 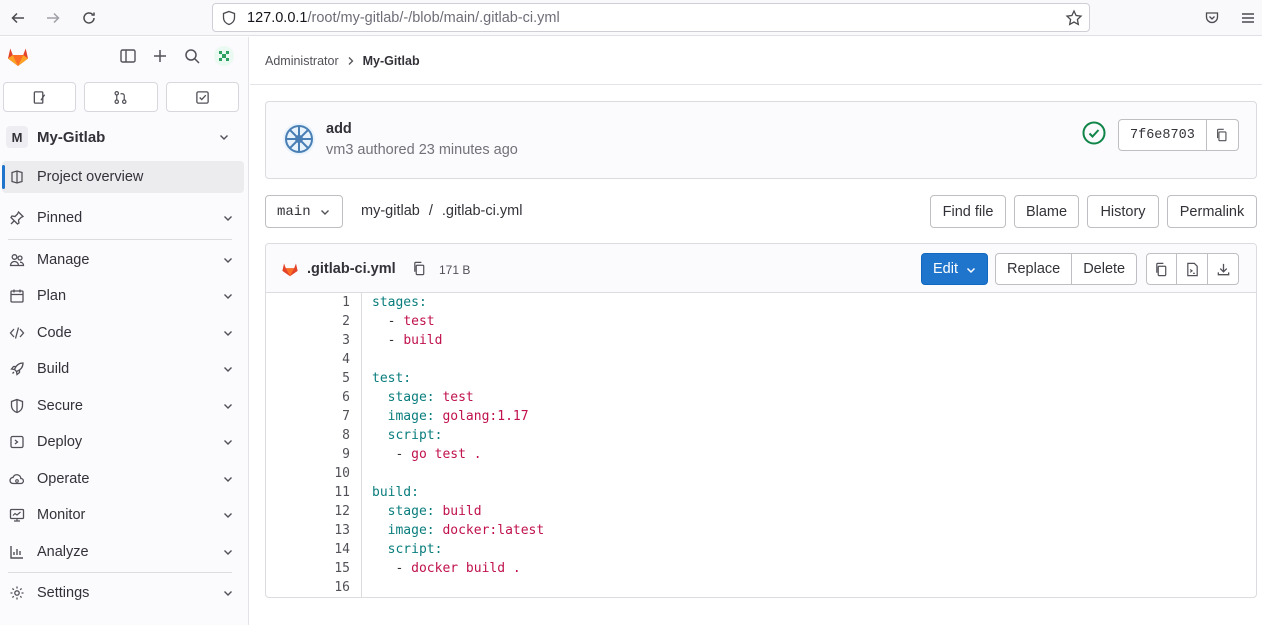 I want to click on merge-request-icon, so click(x=121, y=97).